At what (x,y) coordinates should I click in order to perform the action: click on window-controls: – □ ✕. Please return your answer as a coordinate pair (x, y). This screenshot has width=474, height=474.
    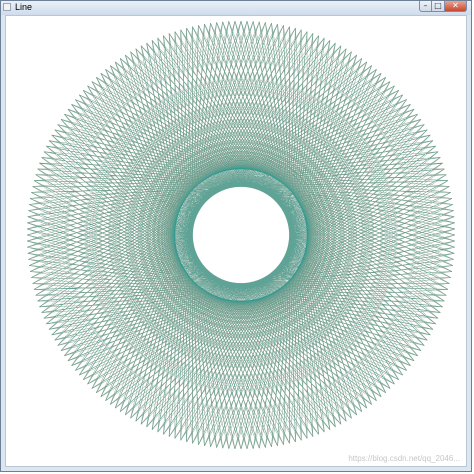
    Looking at the image, I should click on (443, 7).